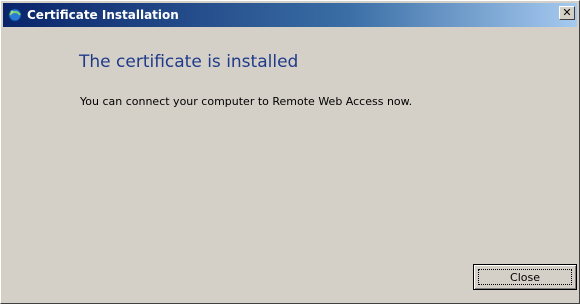 This screenshot has height=304, width=580. I want to click on focus-rectangle, so click(525, 277).